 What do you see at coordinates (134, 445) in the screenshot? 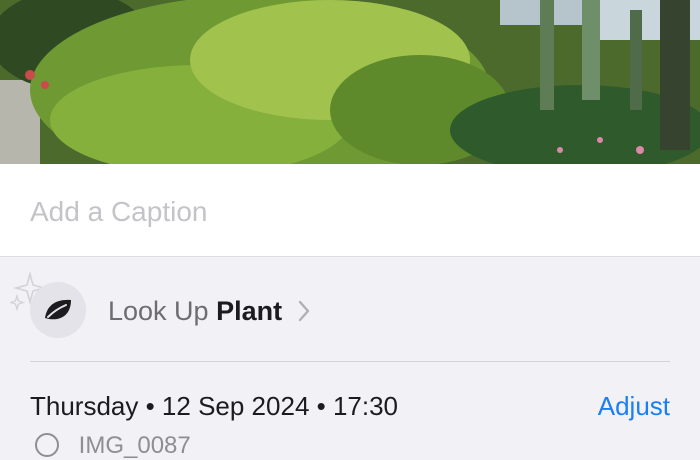
I see `filename: IMG_0087` at bounding box center [134, 445].